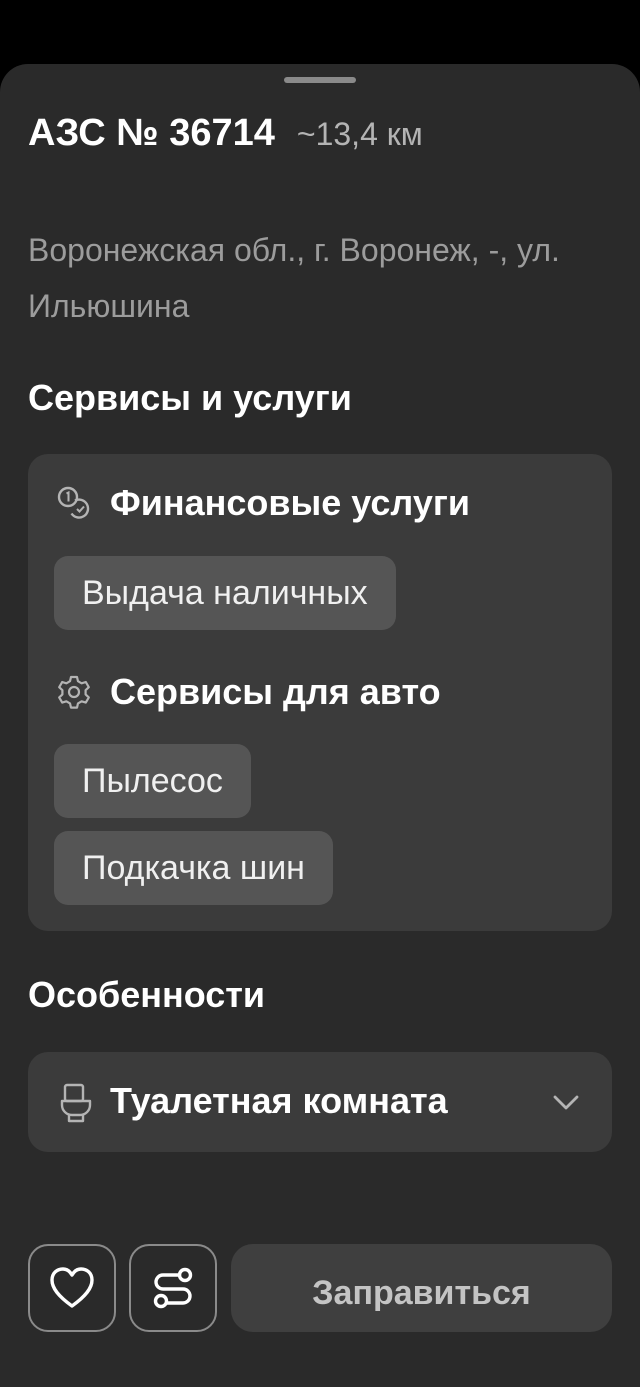  What do you see at coordinates (193, 868) in the screenshot?
I see `service-chip: Подкачка шин` at bounding box center [193, 868].